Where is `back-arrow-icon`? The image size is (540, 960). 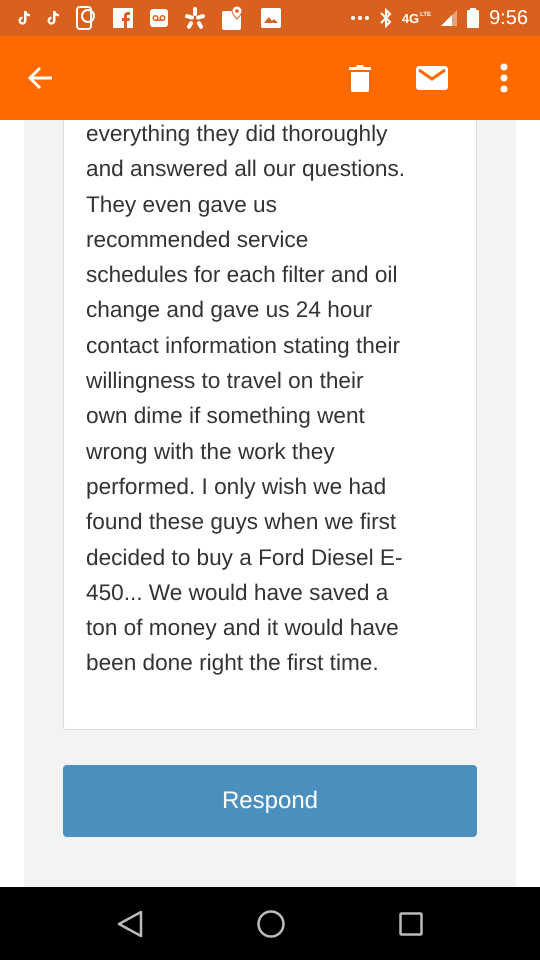
back-arrow-icon is located at coordinates (41, 78).